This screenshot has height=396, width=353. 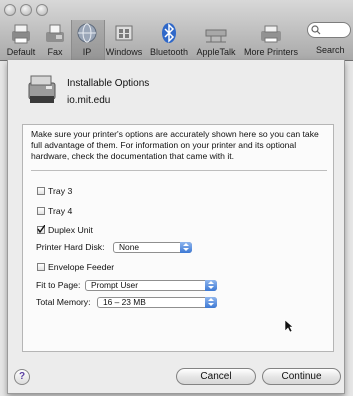 I want to click on toolbar-item-bluetooth: Bluetooth, so click(x=169, y=40).